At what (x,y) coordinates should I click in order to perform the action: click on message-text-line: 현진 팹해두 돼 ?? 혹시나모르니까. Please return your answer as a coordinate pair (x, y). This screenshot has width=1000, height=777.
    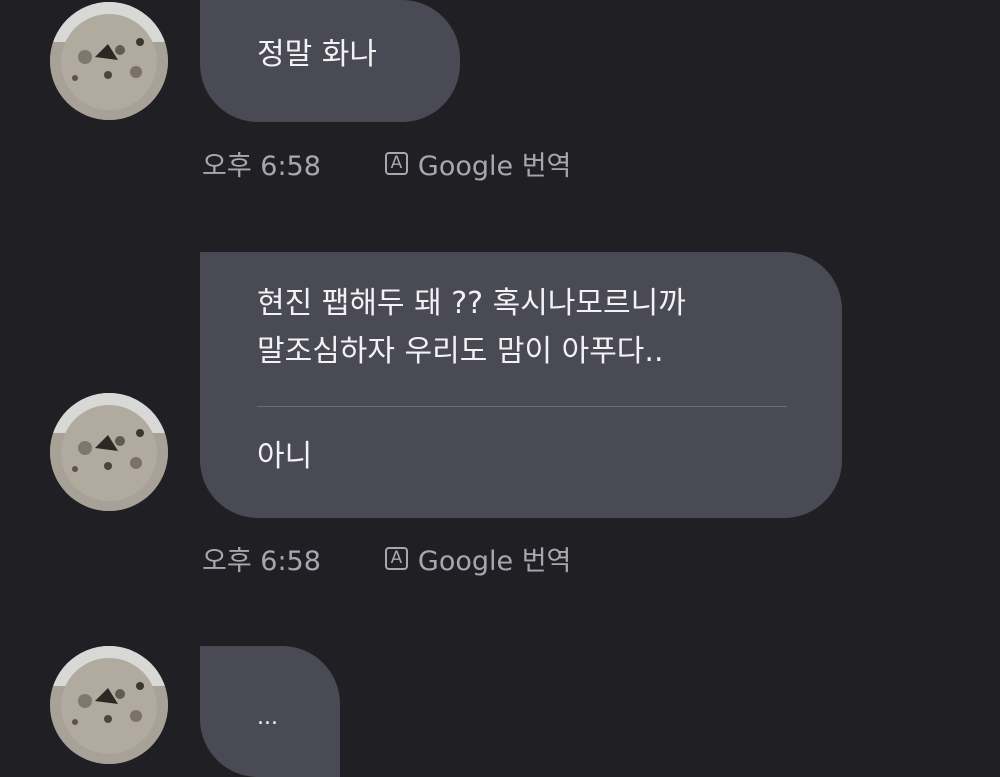
    Looking at the image, I should click on (471, 303).